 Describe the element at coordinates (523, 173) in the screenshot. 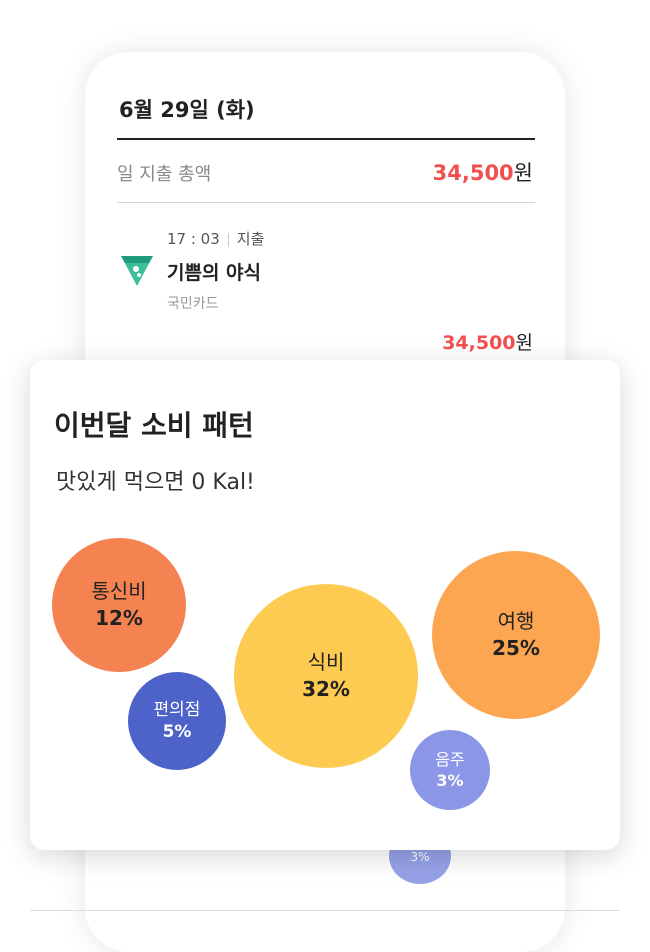

I see `total-currency: 원` at that location.